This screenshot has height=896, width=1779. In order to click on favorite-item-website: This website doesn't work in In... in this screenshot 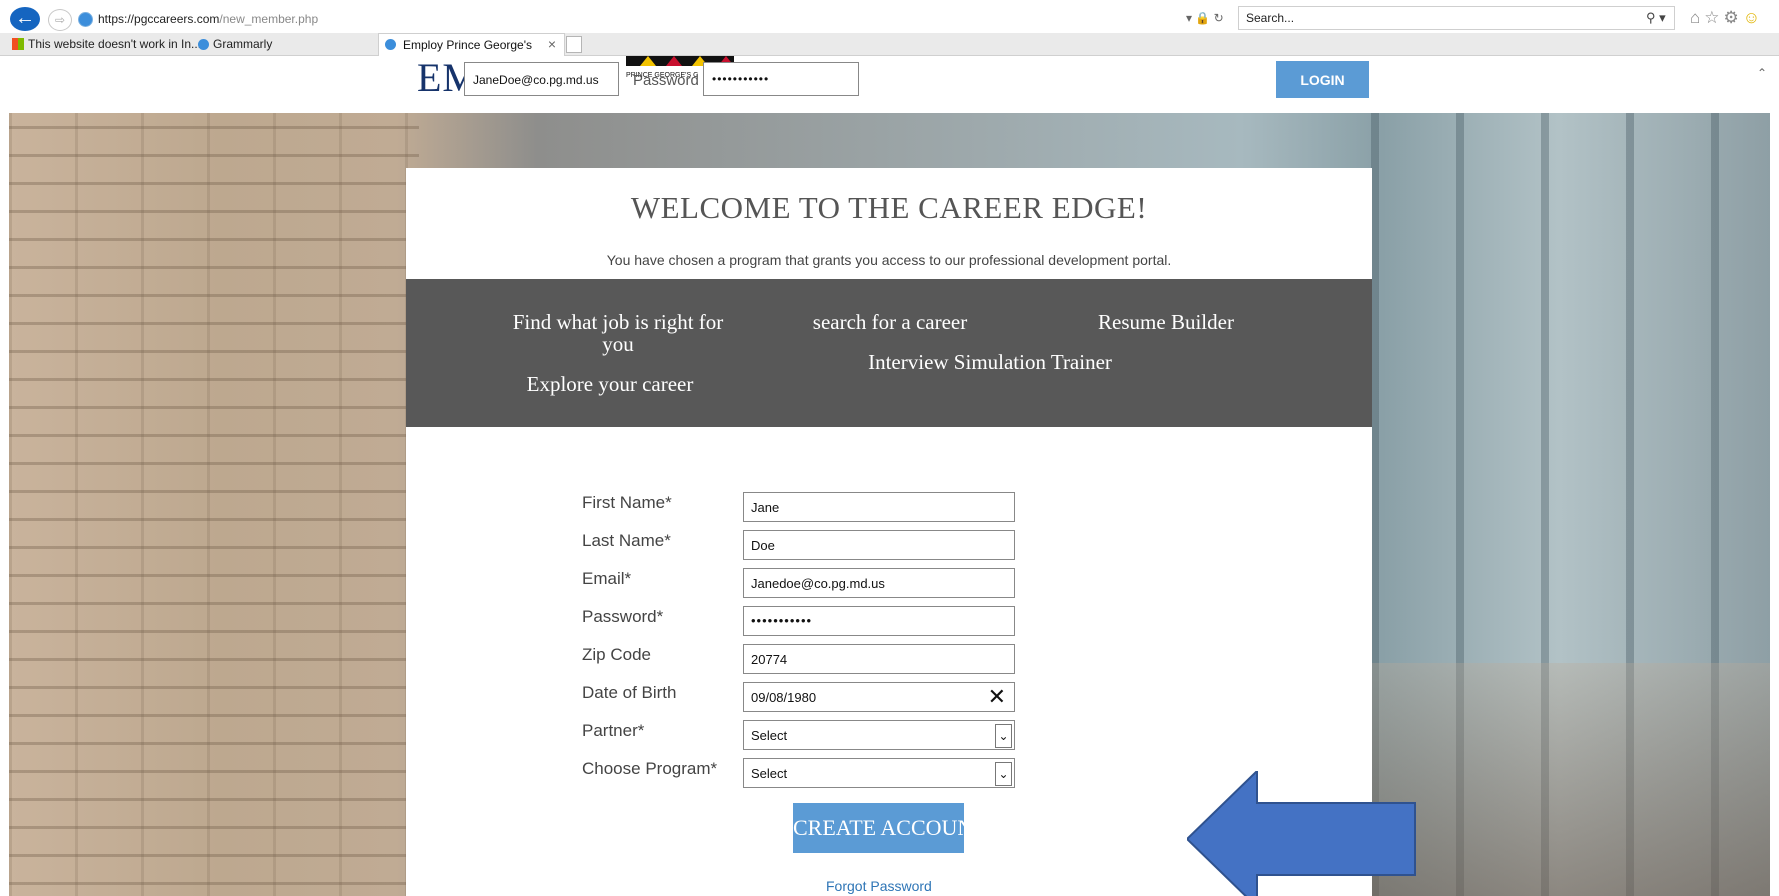, I will do `click(106, 44)`.